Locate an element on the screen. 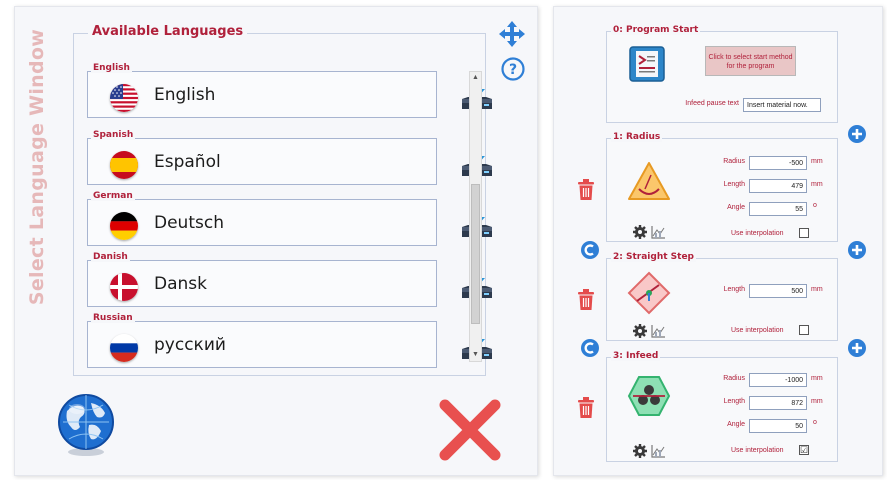 This screenshot has height=480, width=887. spain-flag-icon is located at coordinates (124, 165).